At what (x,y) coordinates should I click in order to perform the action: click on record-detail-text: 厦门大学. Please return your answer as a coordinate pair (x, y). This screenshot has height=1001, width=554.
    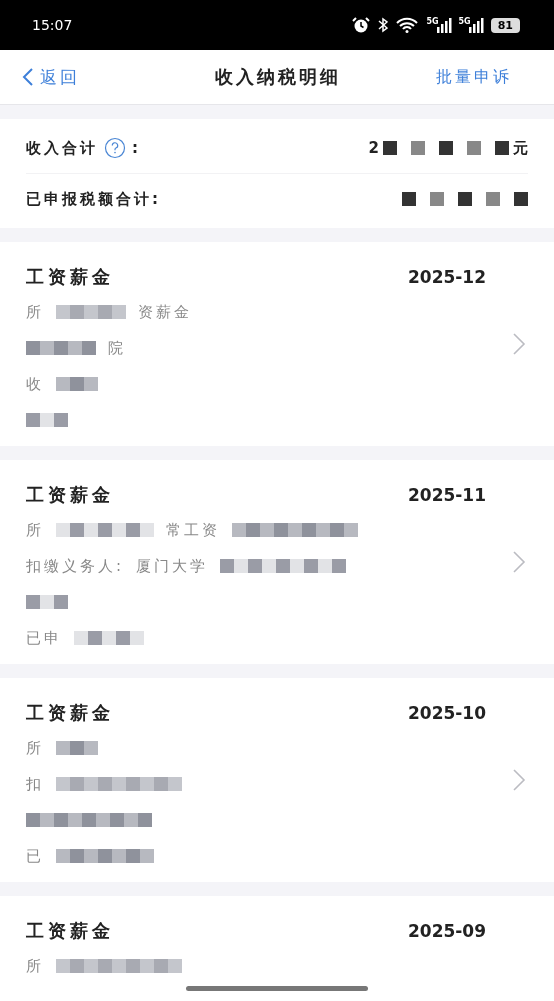
    Looking at the image, I should click on (172, 566).